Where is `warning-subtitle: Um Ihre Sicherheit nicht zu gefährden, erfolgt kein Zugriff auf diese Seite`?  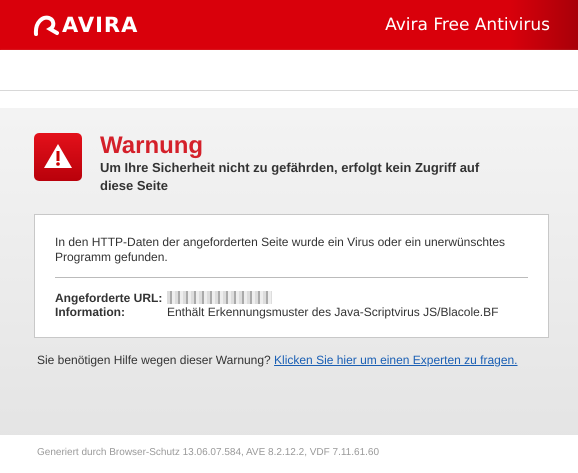 warning-subtitle: Um Ihre Sicherheit nicht zu gefährden, erfolgt kein Zugriff auf diese Seite is located at coordinates (290, 177).